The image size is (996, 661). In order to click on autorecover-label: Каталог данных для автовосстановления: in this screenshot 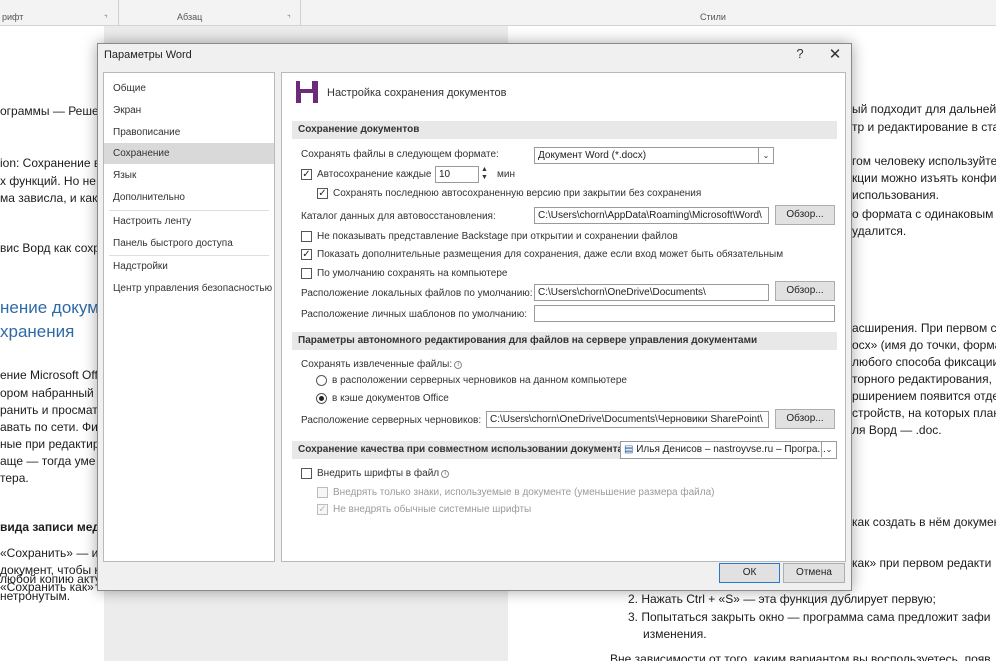, I will do `click(398, 216)`.